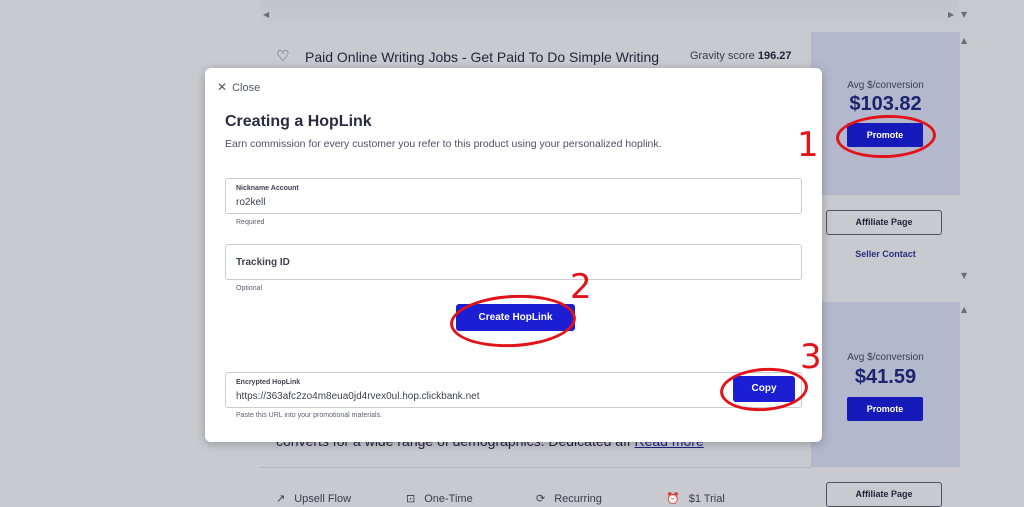  I want to click on nickname-value: ro2kell, so click(250, 202).